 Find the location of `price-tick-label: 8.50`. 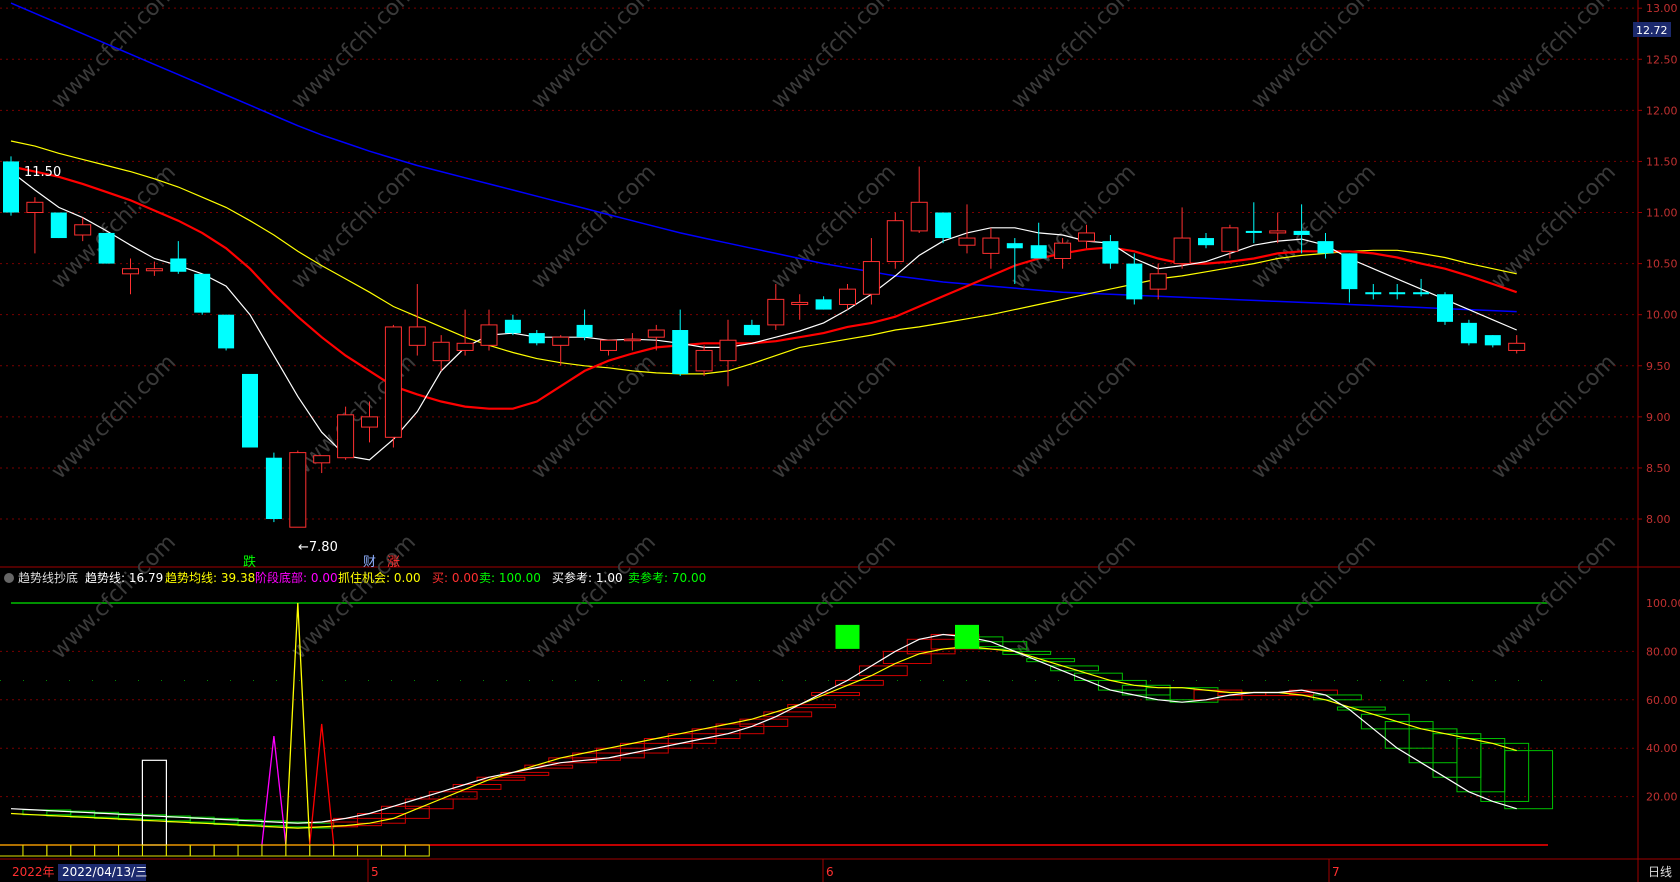

price-tick-label: 8.50 is located at coordinates (1658, 468).